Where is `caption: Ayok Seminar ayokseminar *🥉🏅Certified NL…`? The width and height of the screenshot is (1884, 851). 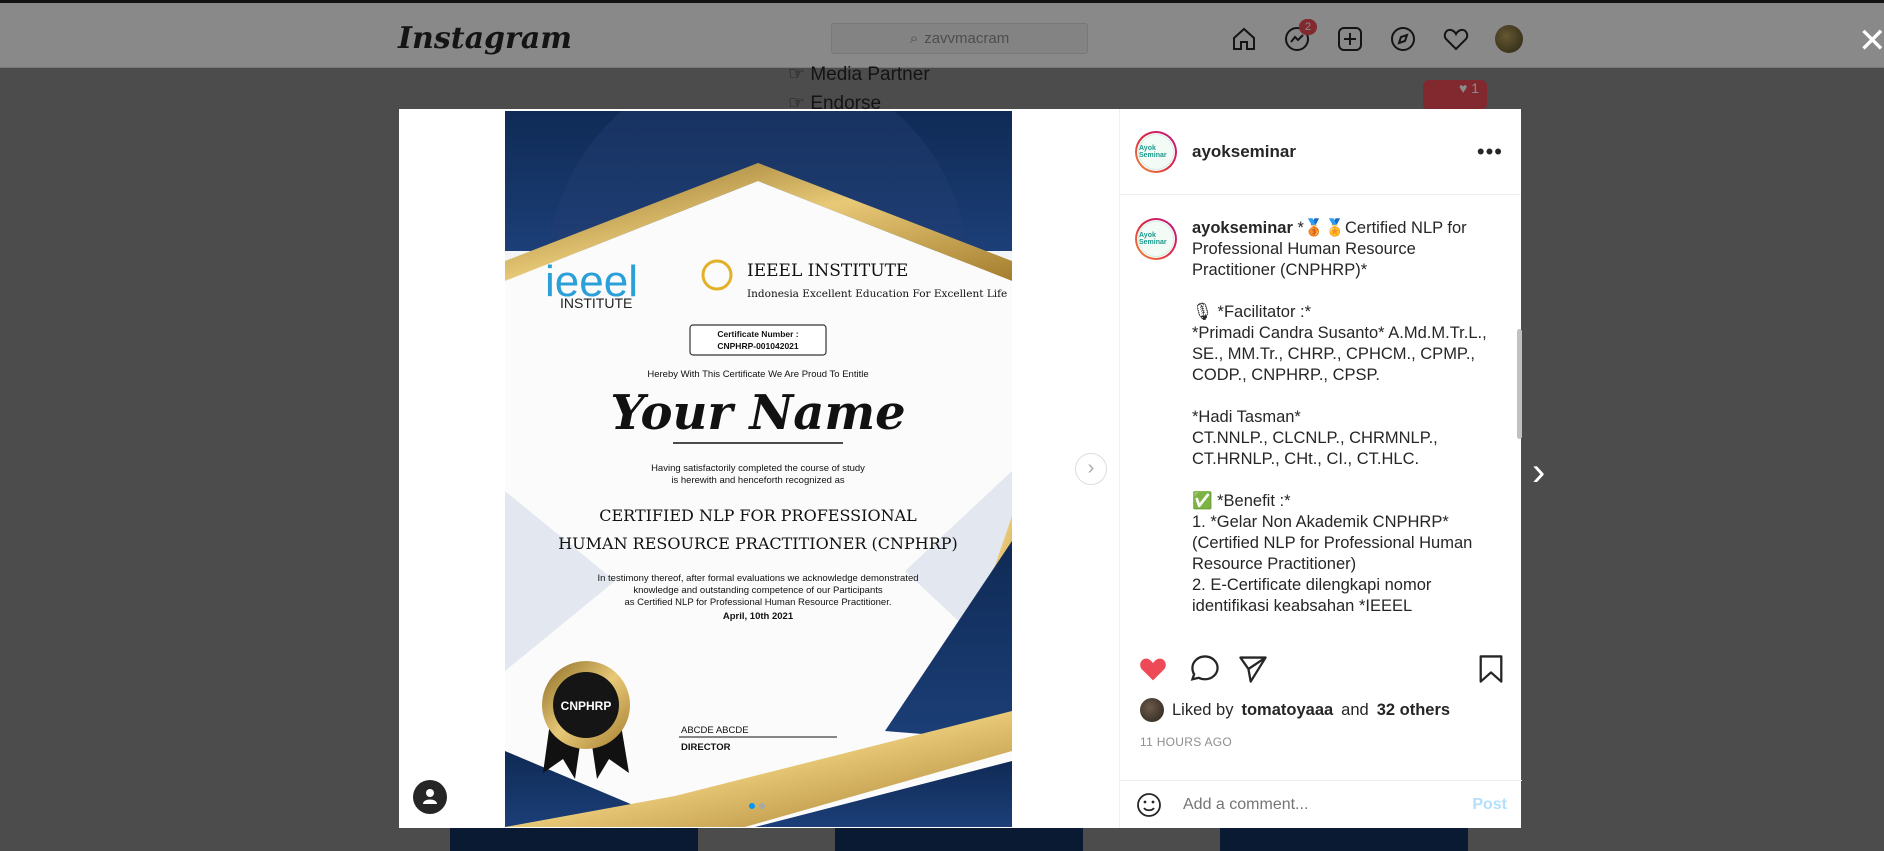 caption: Ayok Seminar ayokseminar *🥉🏅Certified NL… is located at coordinates (1315, 417).